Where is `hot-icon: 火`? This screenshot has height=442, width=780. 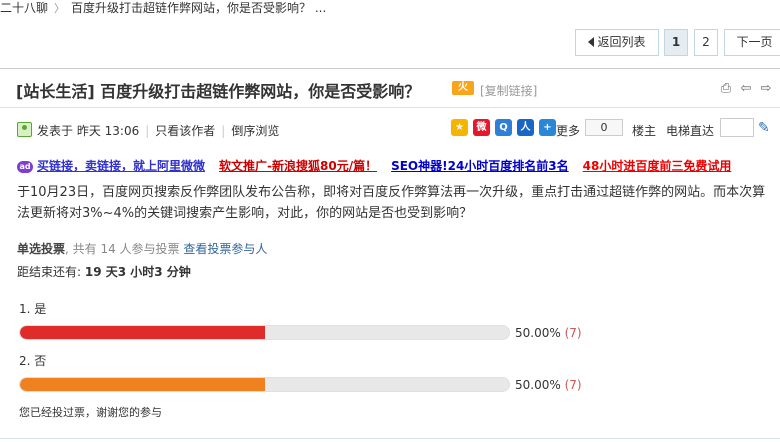
hot-icon: 火 is located at coordinates (463, 88).